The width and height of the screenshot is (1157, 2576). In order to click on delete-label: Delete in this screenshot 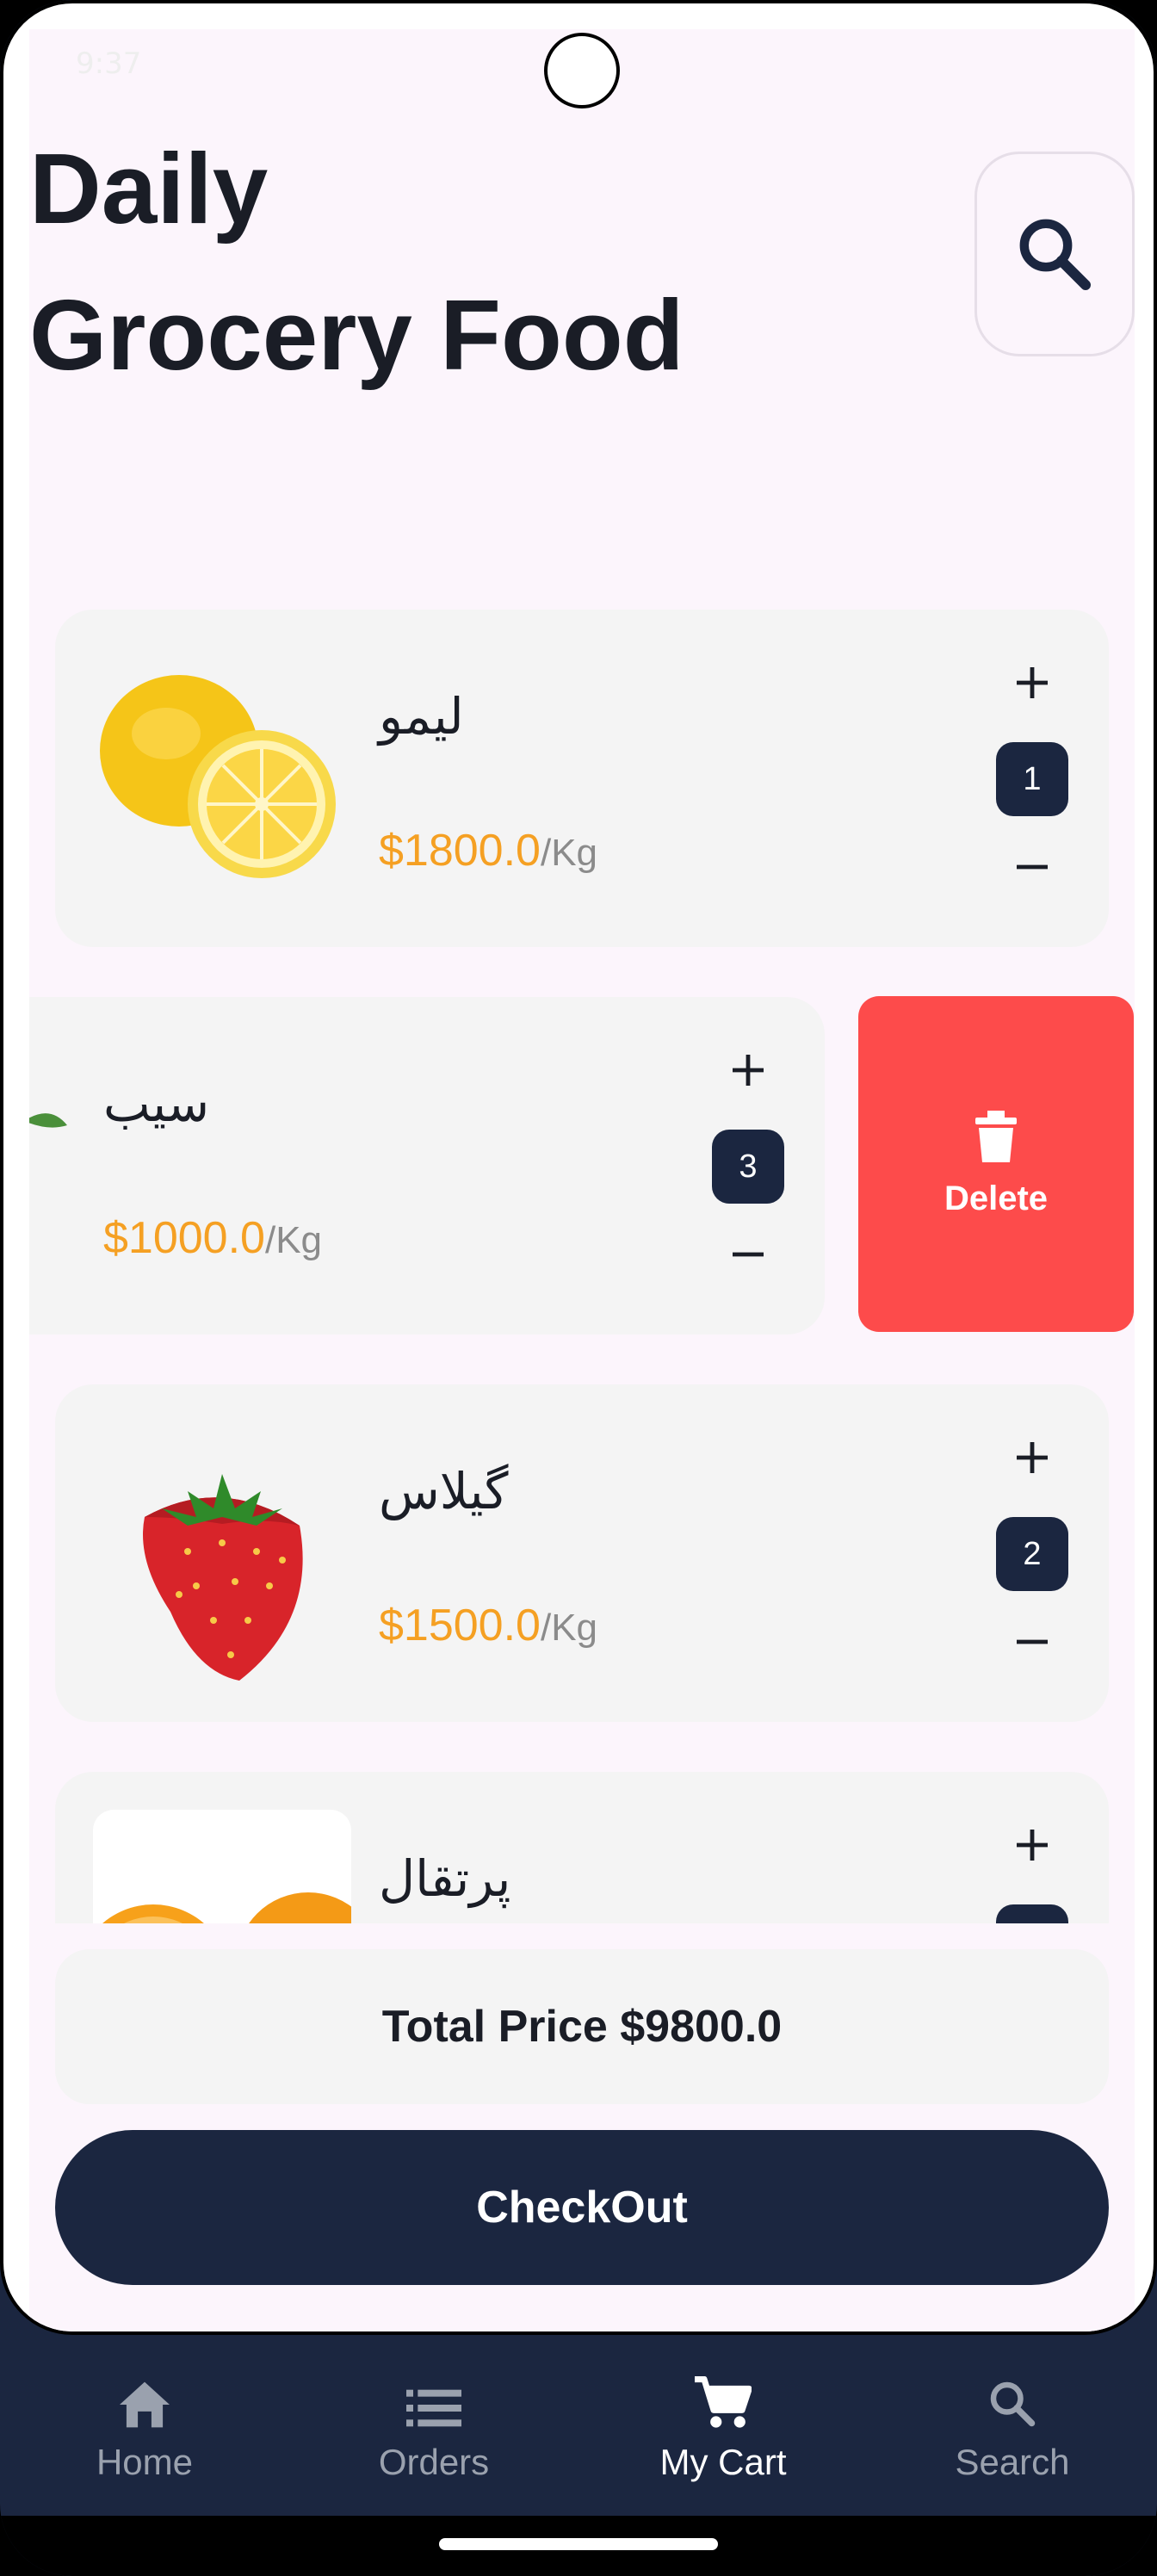, I will do `click(997, 1198)`.